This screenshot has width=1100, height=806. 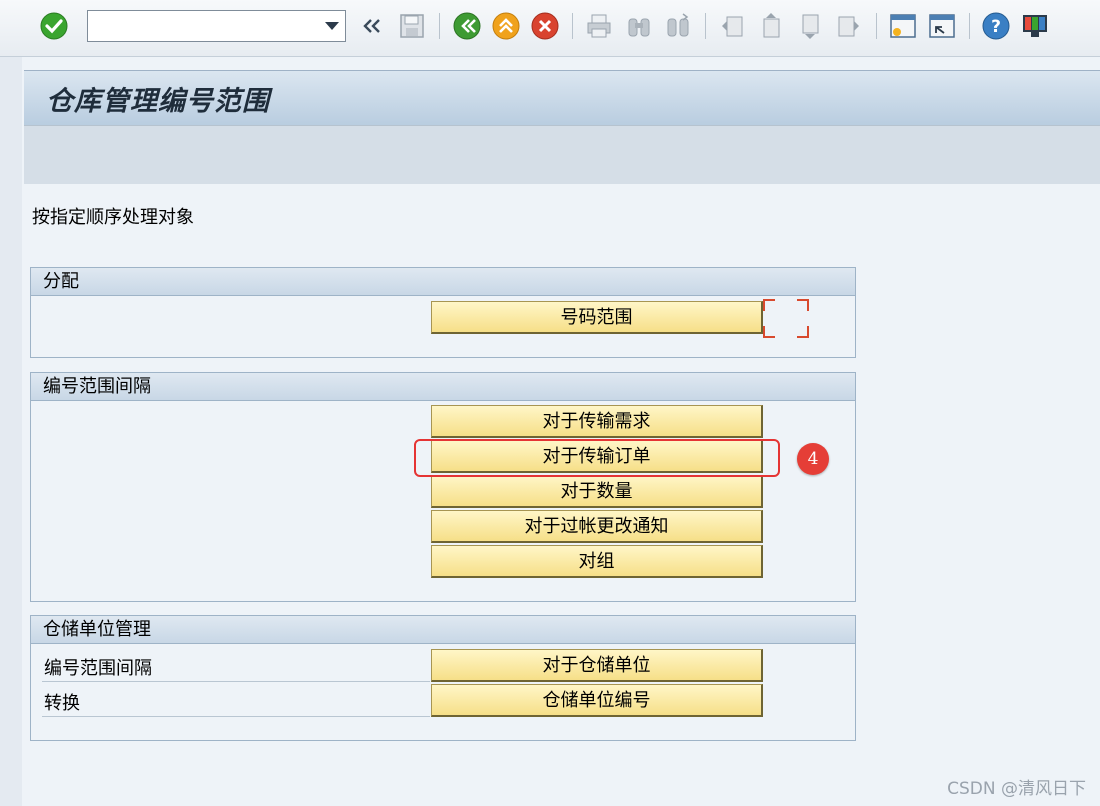 What do you see at coordinates (942, 26) in the screenshot?
I see `shortcut-icon` at bounding box center [942, 26].